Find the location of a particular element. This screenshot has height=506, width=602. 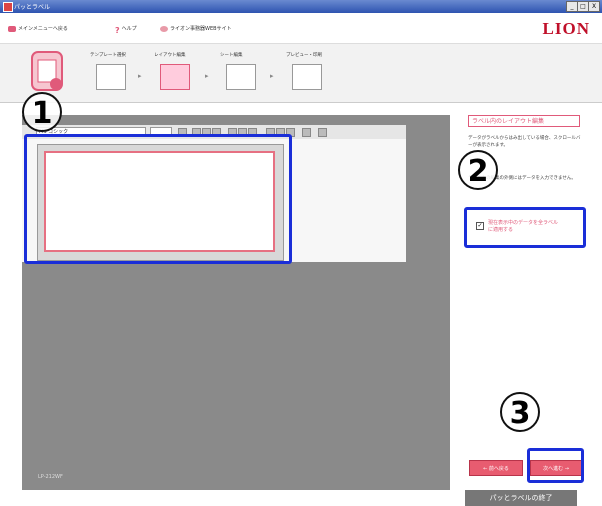

back-to-main-label: メインメニューへ戻る is located at coordinates (43, 29).